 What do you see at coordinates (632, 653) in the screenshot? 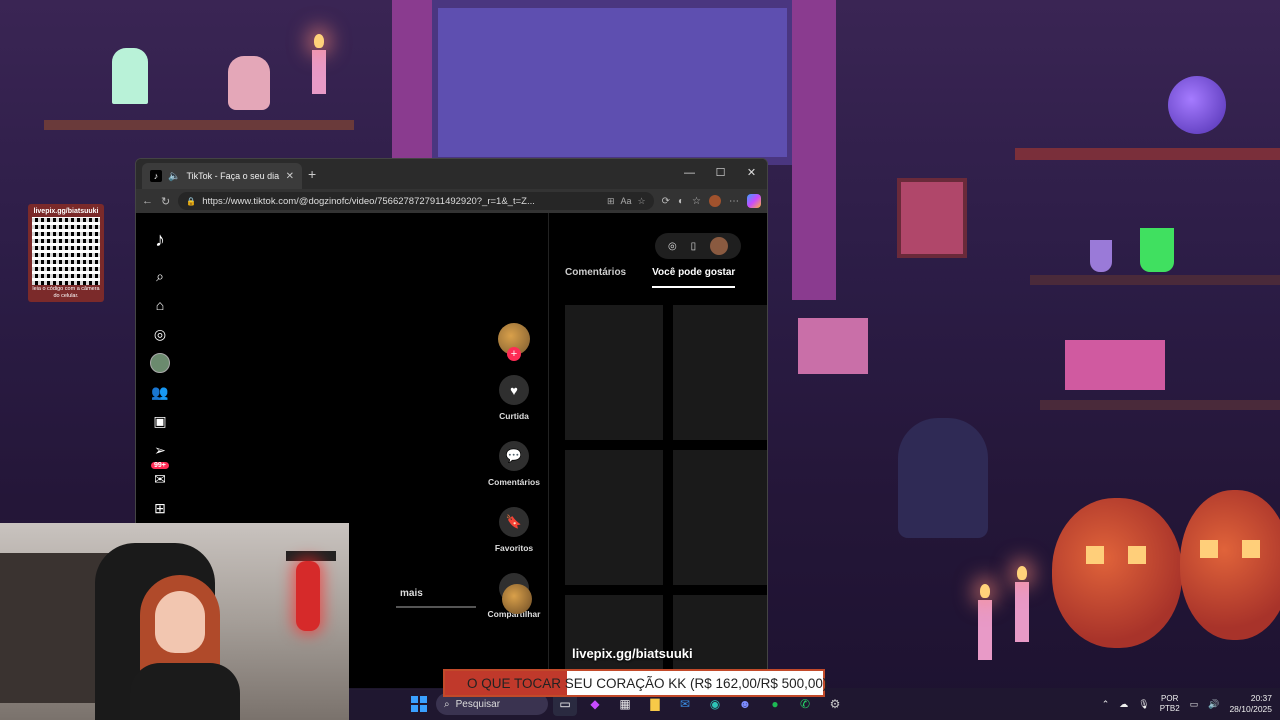
I see `livepix-link-text: livepix.gg/biatsuuki` at bounding box center [632, 653].